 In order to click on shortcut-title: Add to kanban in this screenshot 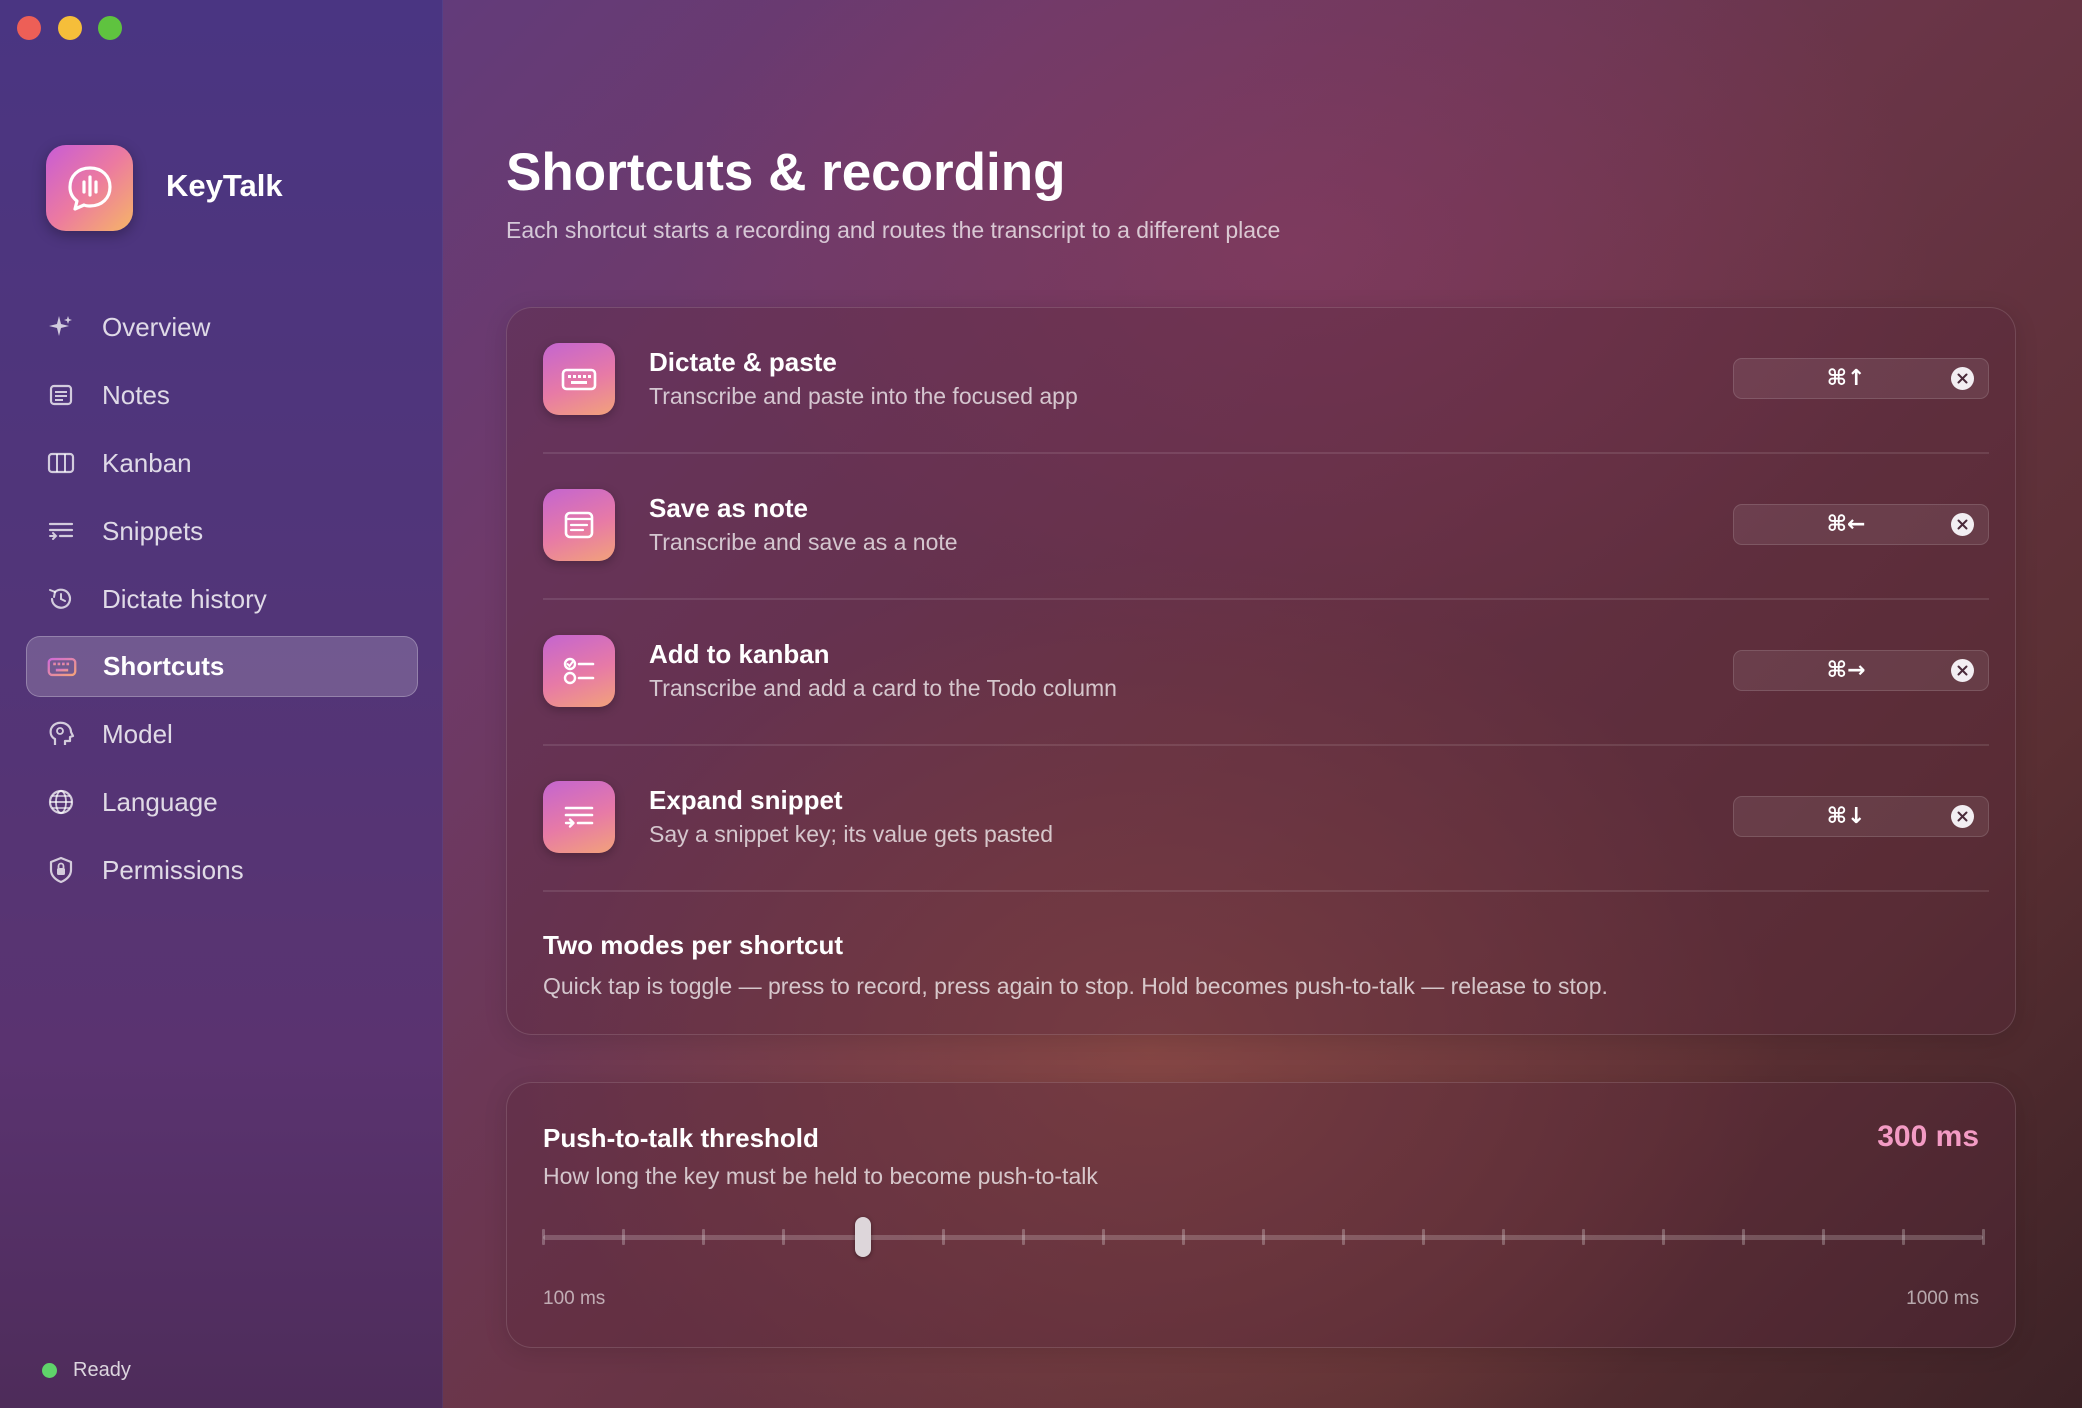, I will do `click(739, 654)`.